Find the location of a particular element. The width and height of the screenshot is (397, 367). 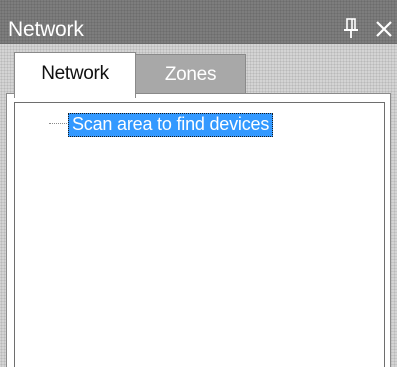

panel-title: Network is located at coordinates (46, 29).